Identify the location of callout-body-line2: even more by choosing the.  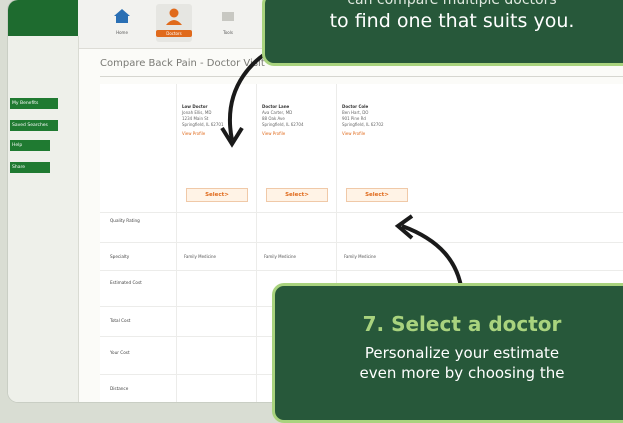
(462, 373).